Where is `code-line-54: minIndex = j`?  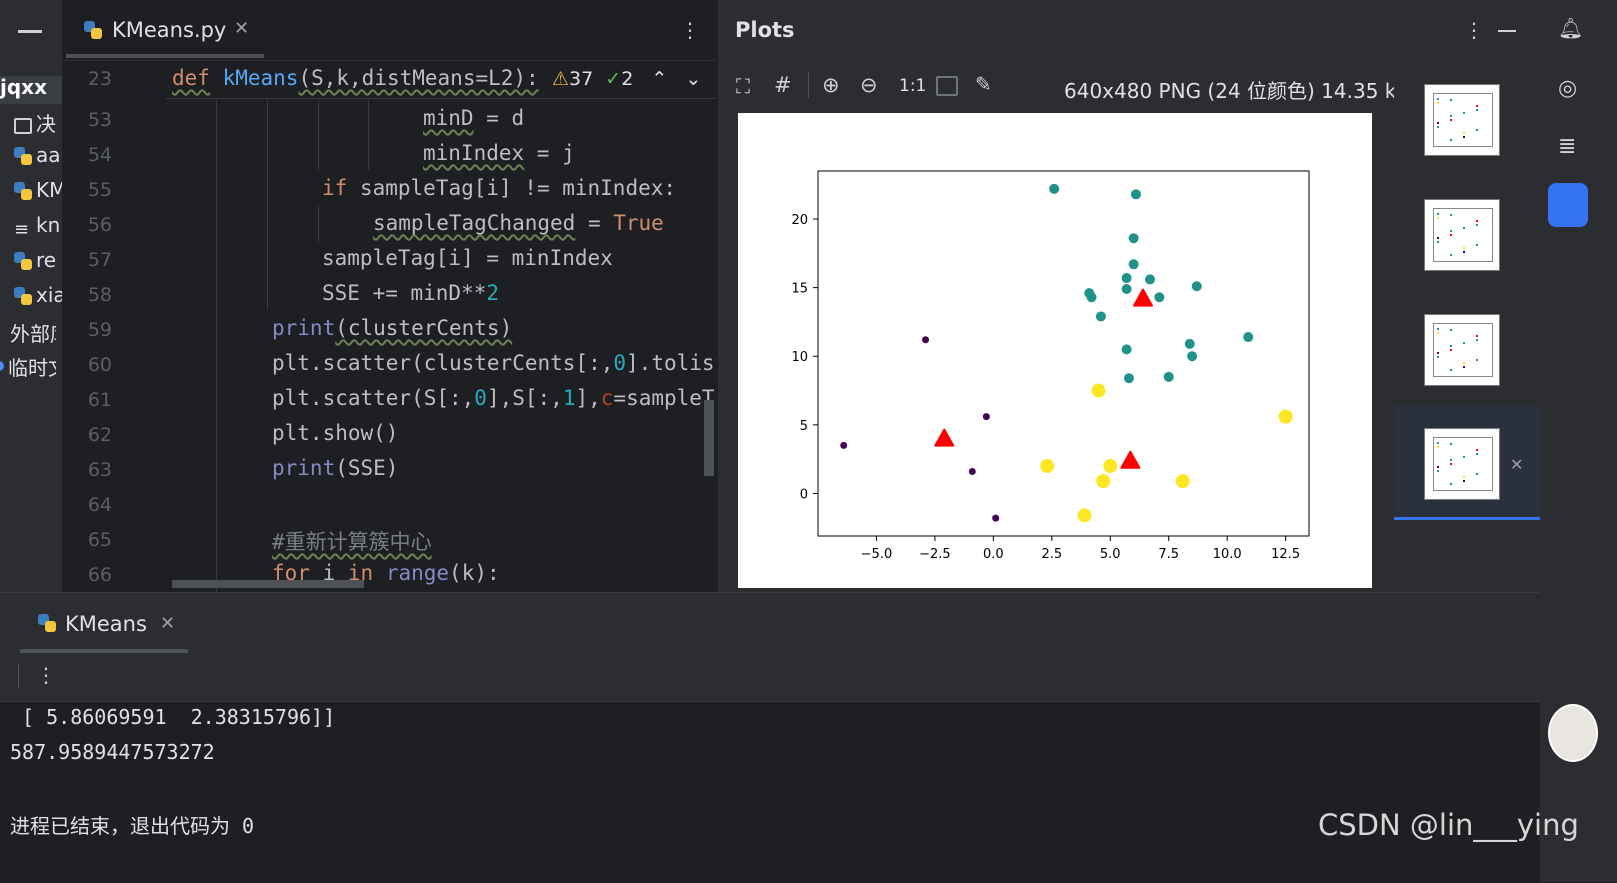
code-line-54: minIndex = j is located at coordinates (499, 153).